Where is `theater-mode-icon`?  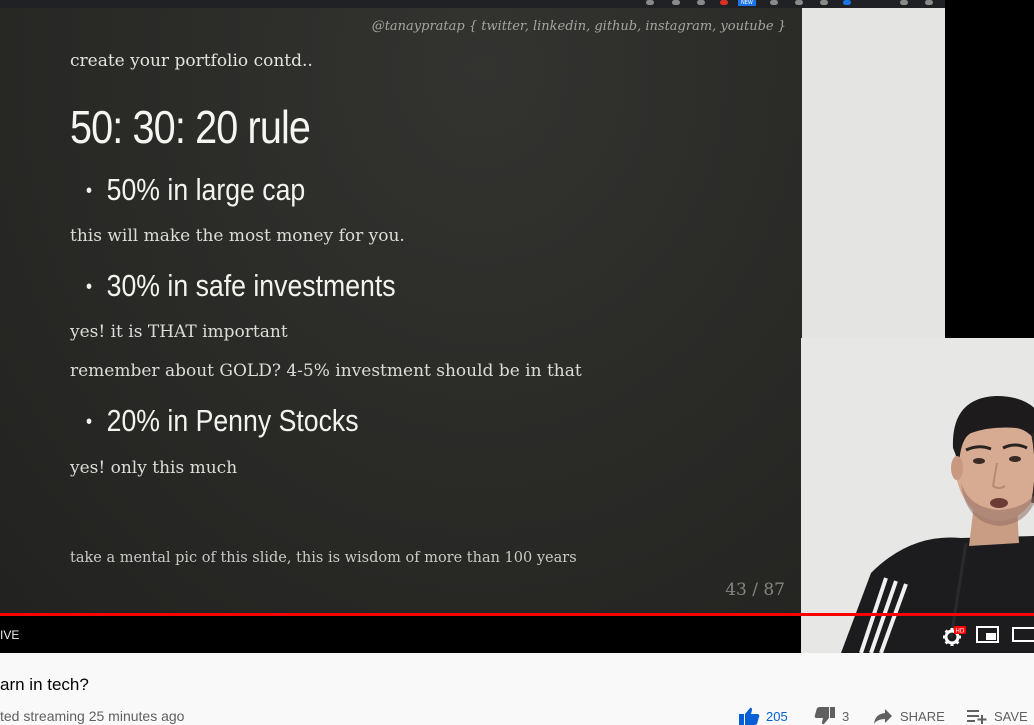
theater-mode-icon is located at coordinates (1023, 634).